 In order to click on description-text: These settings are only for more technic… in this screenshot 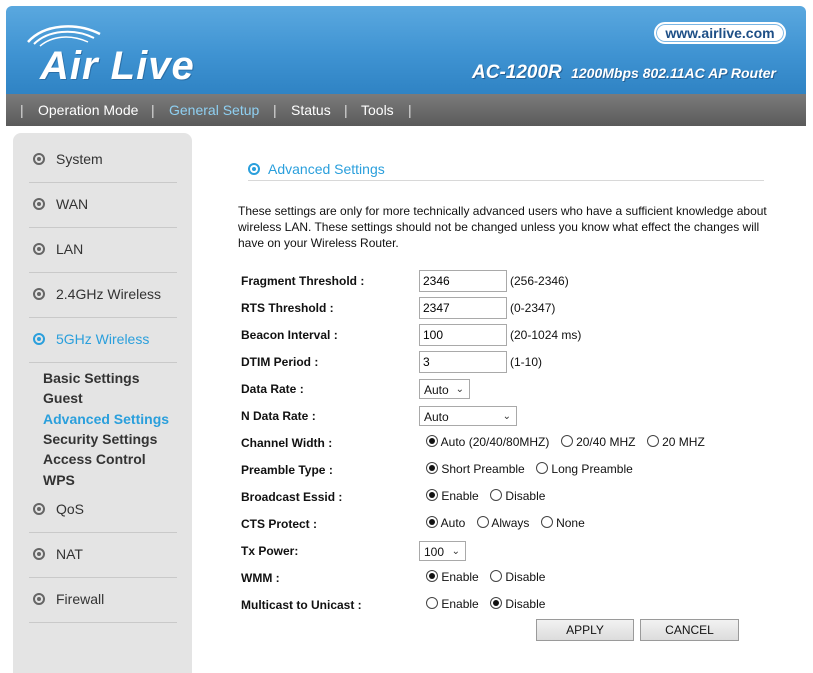, I will do `click(502, 227)`.